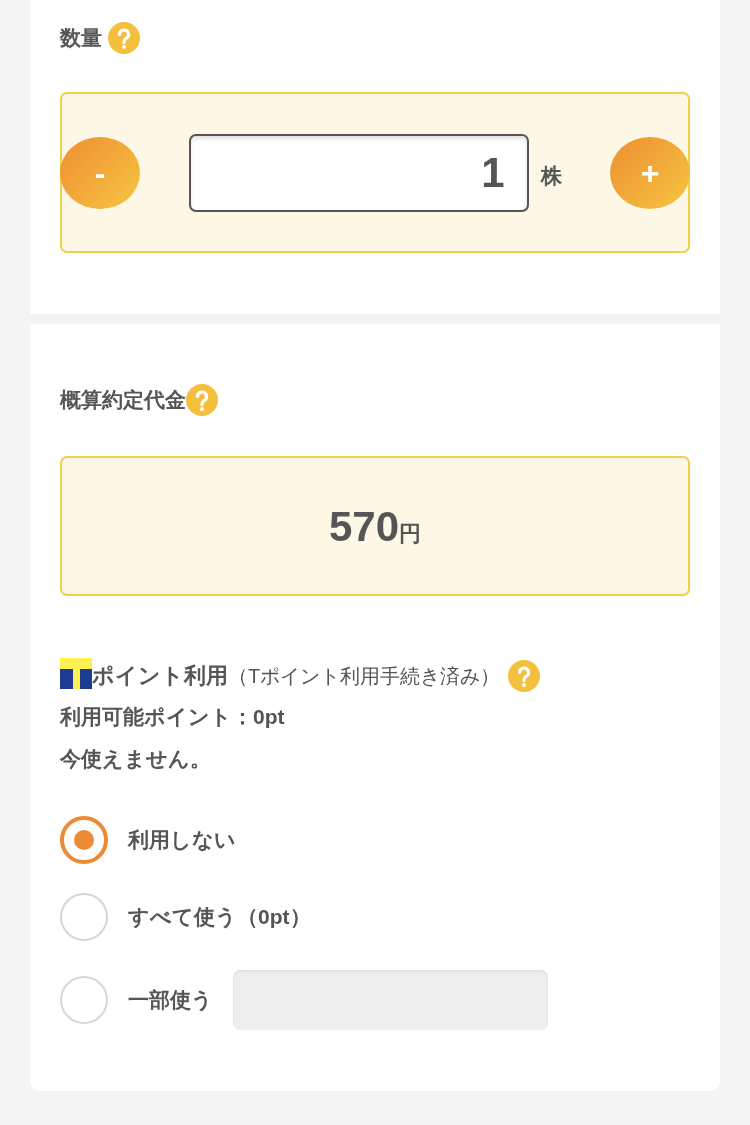  What do you see at coordinates (182, 840) in the screenshot?
I see `option-label: 利用しない` at bounding box center [182, 840].